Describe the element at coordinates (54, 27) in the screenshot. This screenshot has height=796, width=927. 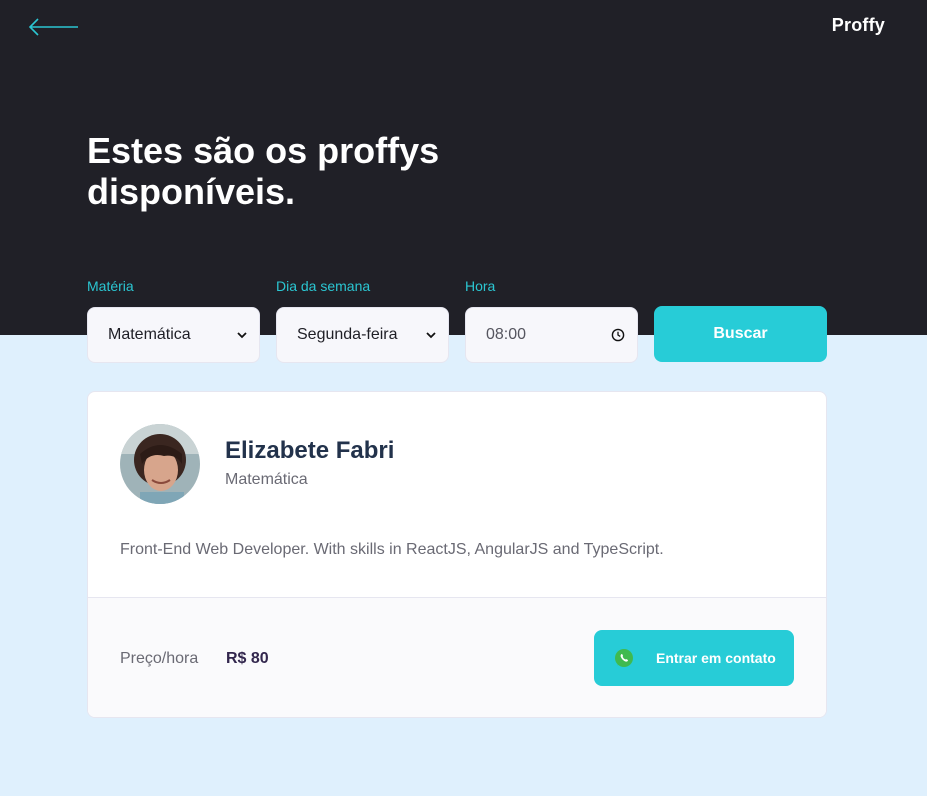
I see `arrow-left-icon` at that location.